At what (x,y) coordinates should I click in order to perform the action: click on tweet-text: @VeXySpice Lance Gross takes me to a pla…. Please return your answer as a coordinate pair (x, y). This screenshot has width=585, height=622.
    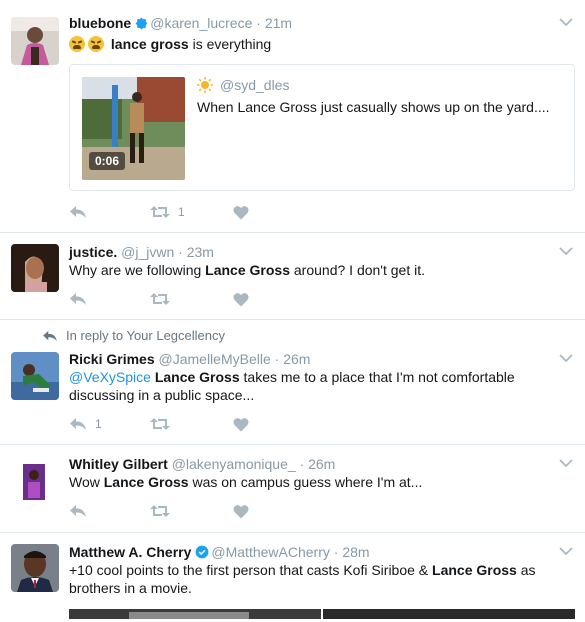
    Looking at the image, I should click on (314, 386).